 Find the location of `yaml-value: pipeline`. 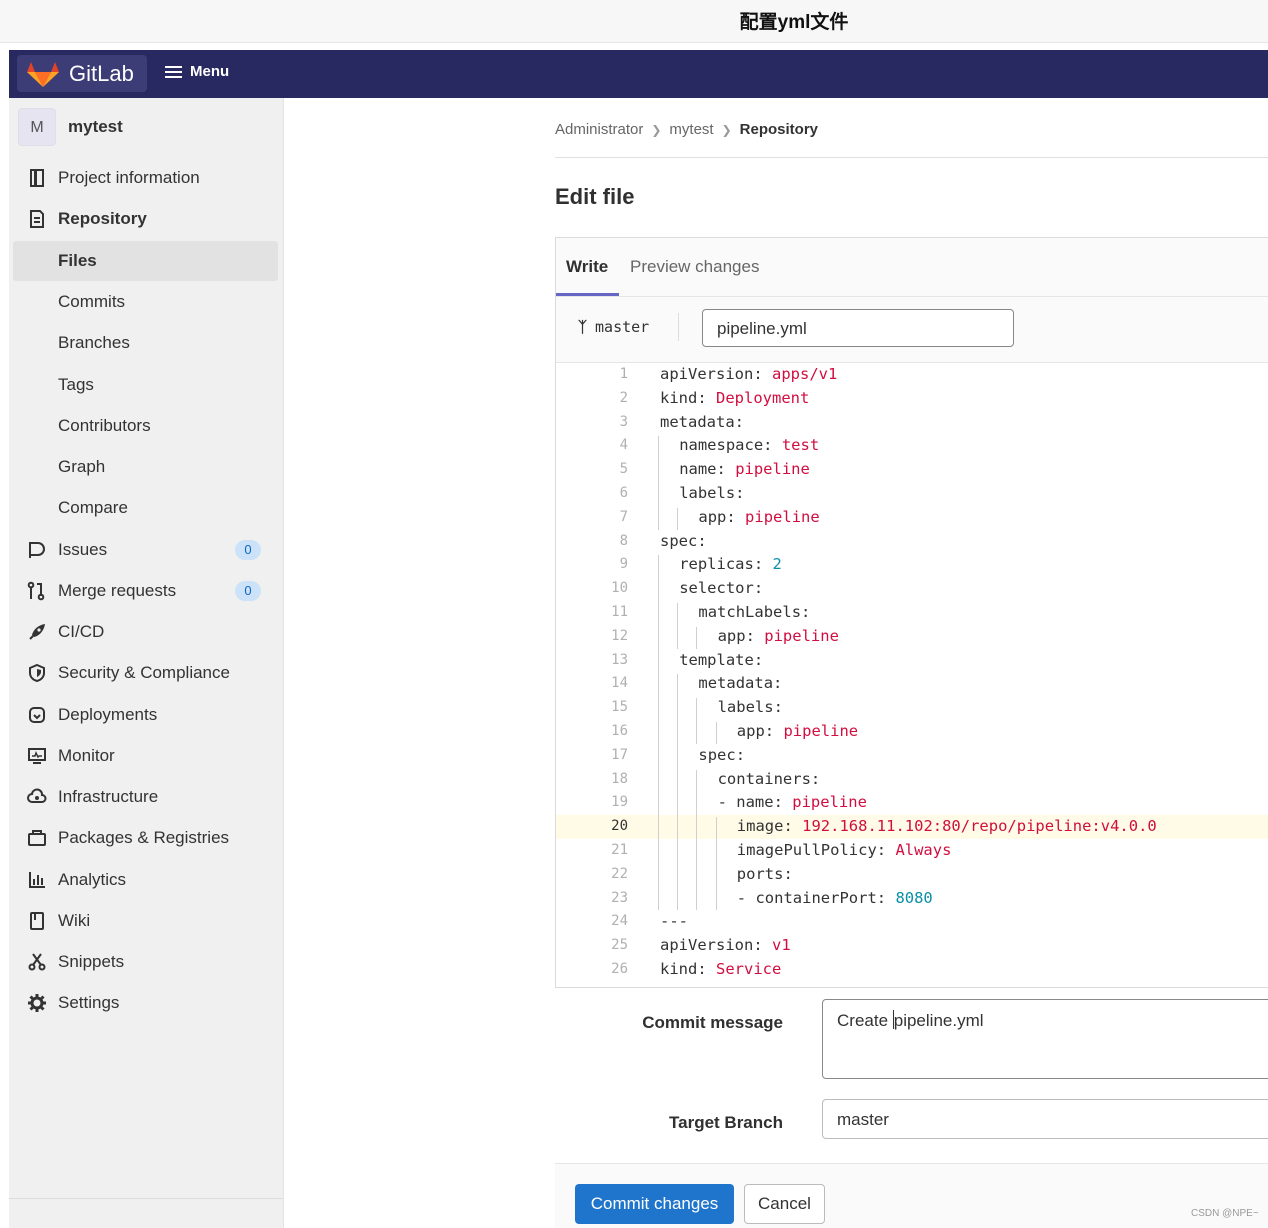

yaml-value: pipeline is located at coordinates (824, 802).